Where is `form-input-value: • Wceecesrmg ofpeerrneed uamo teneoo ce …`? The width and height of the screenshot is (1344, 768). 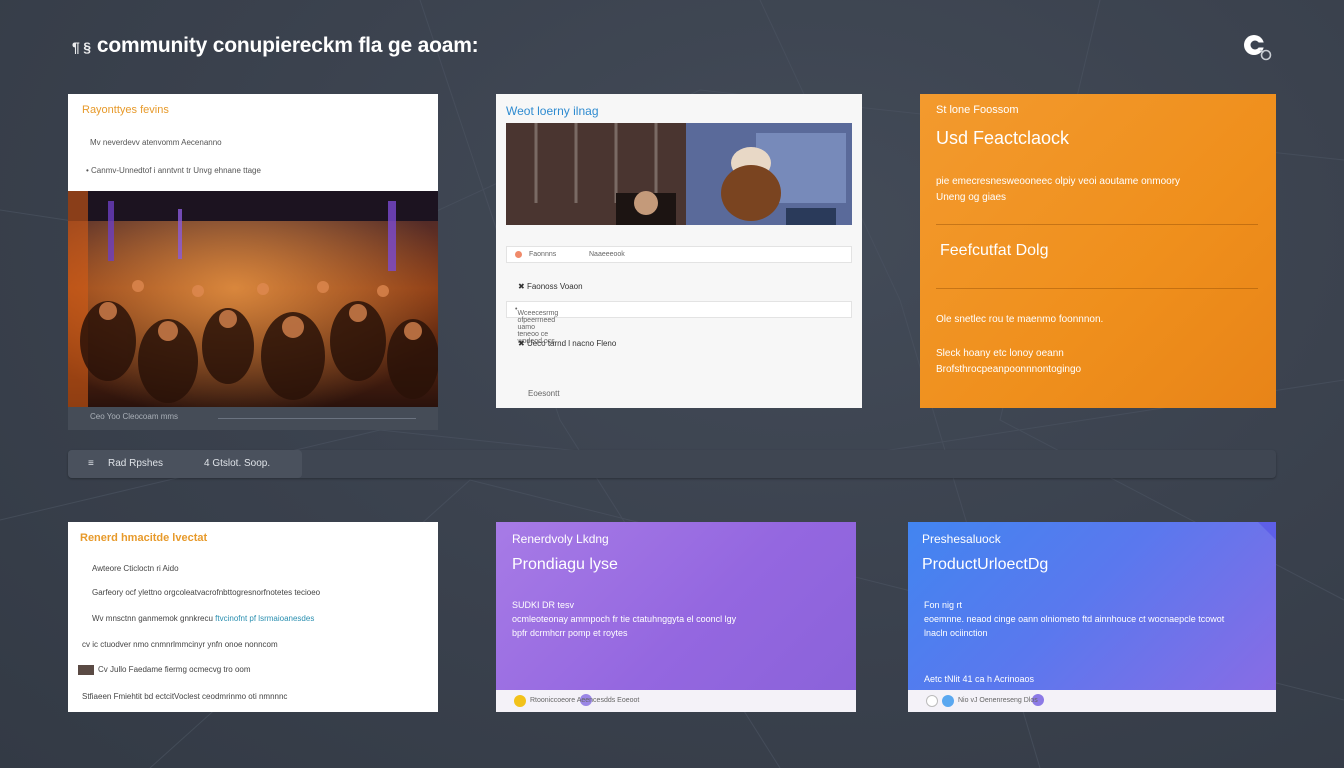 form-input-value: • Wceecesrmg ofpeerrneed uamo teneoo ce … is located at coordinates (537, 325).